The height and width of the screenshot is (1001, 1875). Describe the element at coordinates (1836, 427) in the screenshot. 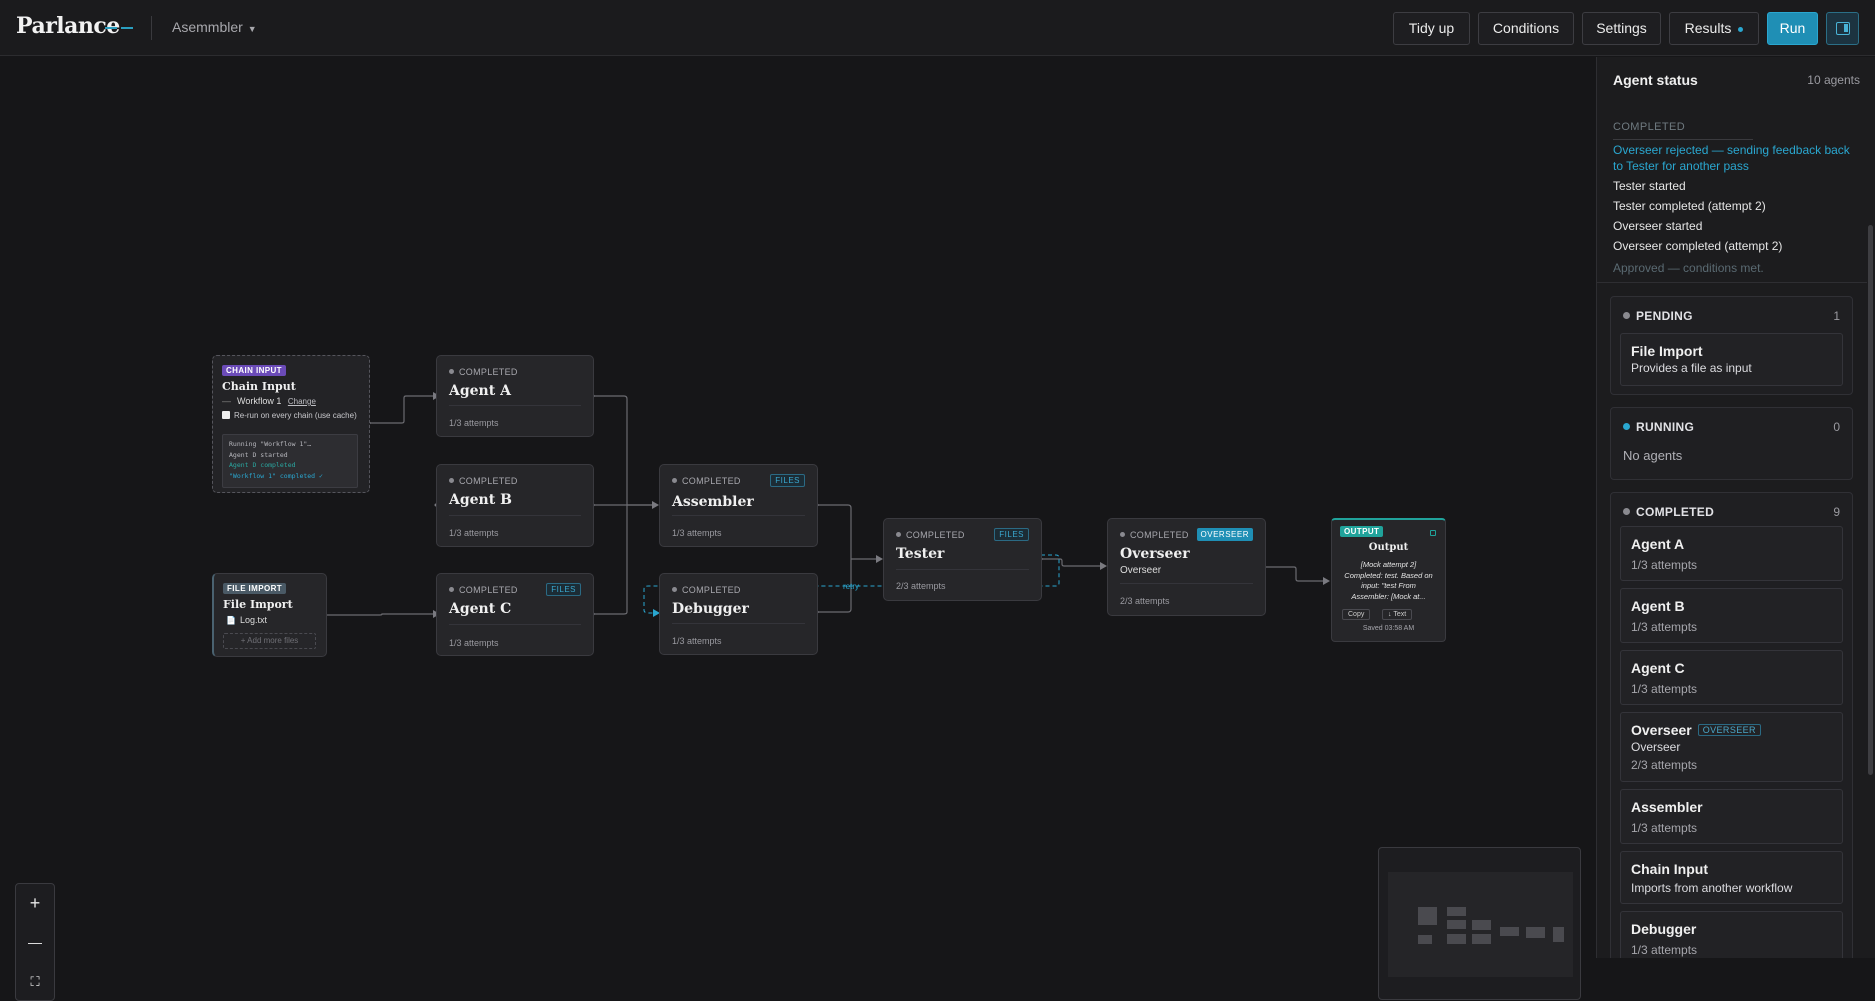

I see `group-count: 0` at that location.